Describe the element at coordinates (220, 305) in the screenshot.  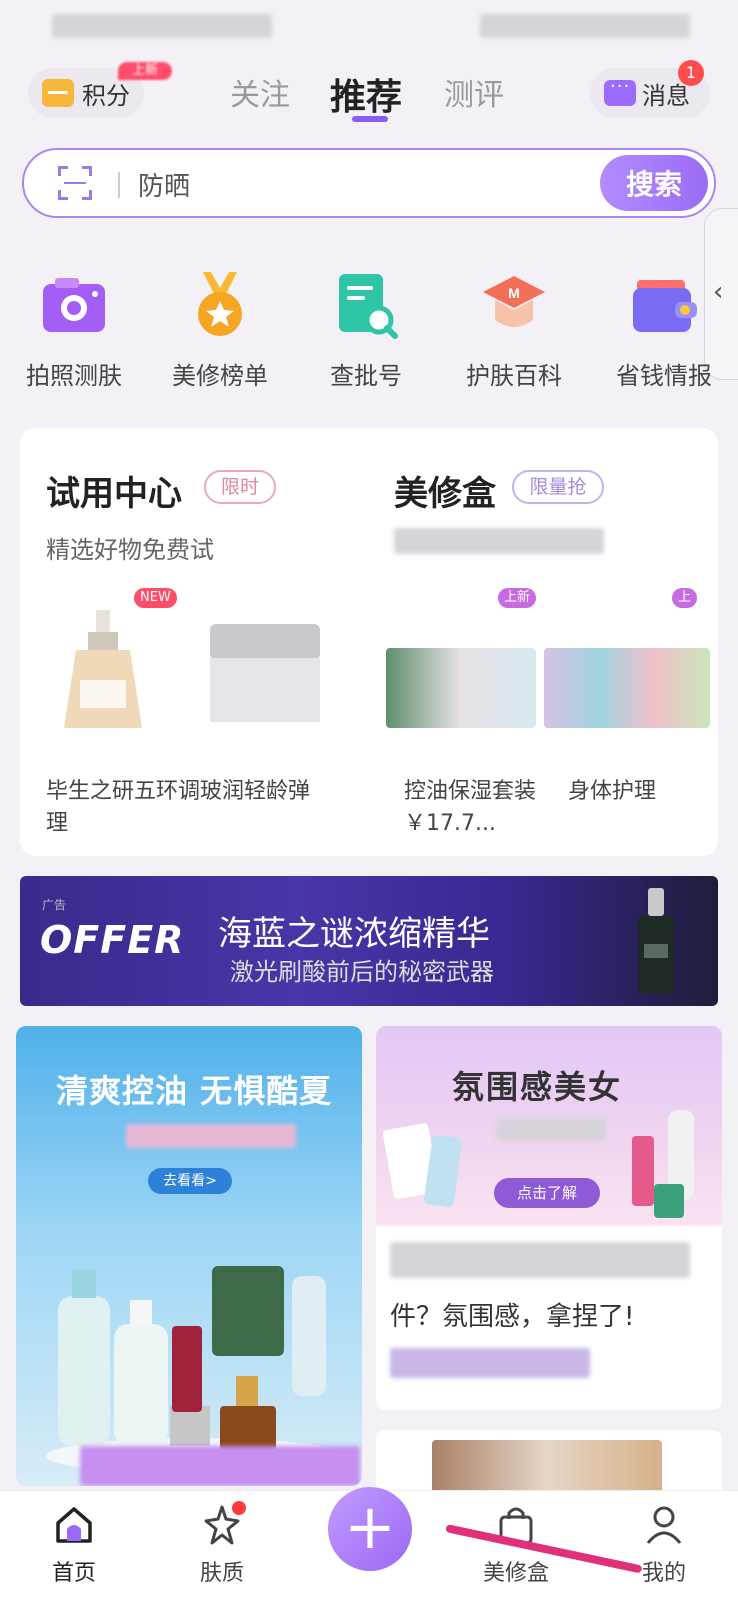
I see `medal-icon` at that location.